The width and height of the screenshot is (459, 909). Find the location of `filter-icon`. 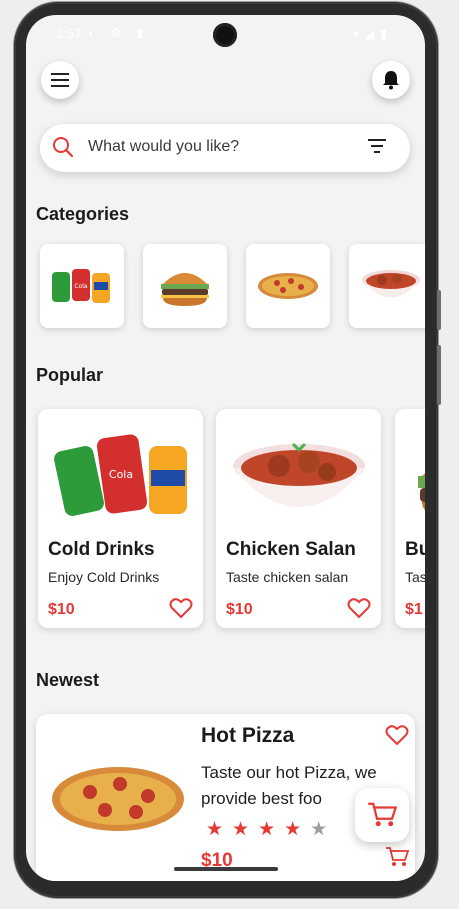

filter-icon is located at coordinates (377, 146).